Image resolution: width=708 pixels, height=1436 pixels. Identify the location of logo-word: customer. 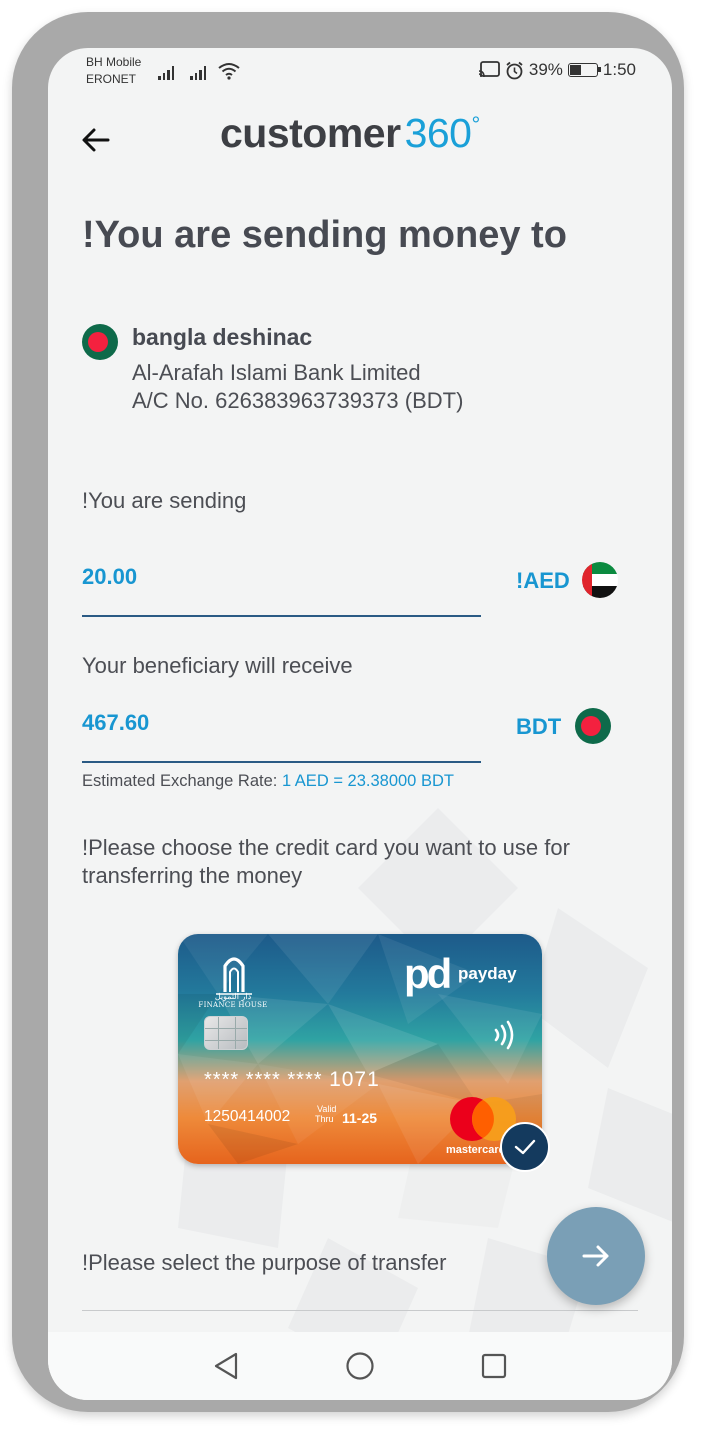
(310, 133).